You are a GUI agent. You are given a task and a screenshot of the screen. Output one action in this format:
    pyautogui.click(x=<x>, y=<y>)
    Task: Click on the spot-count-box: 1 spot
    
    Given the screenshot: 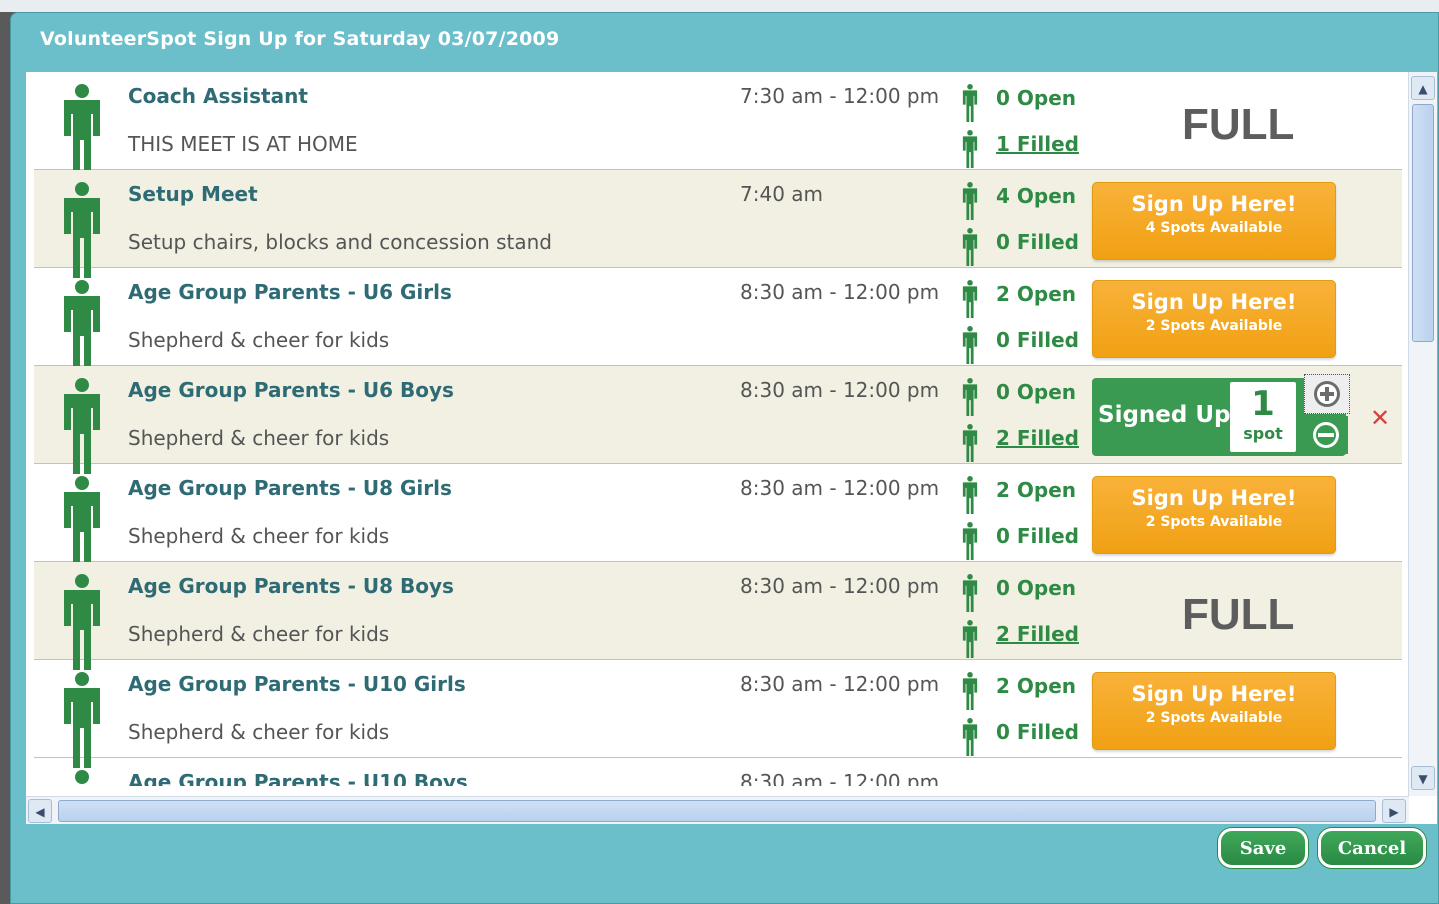 What is the action you would take?
    pyautogui.click(x=1263, y=417)
    